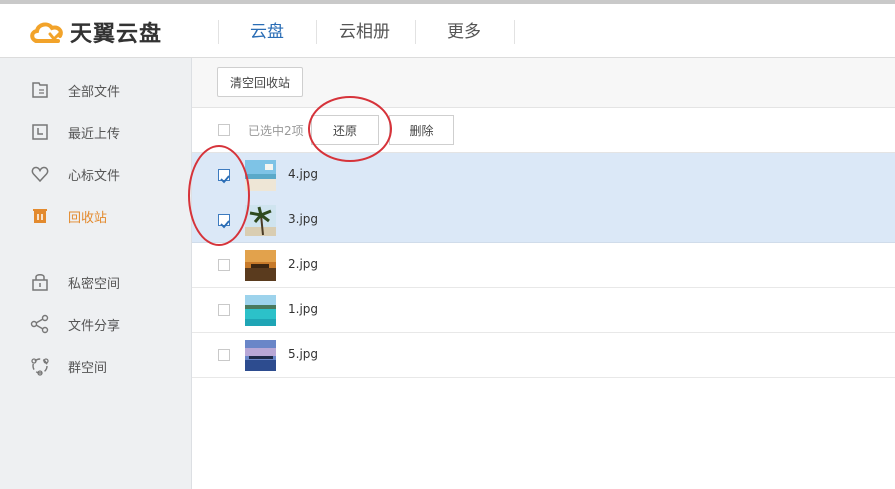 The image size is (895, 489). I want to click on file-name: 5.jpg, so click(303, 354).